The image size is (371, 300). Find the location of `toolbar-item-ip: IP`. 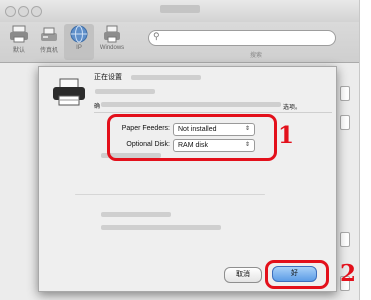

toolbar-item-ip: IP is located at coordinates (79, 42).